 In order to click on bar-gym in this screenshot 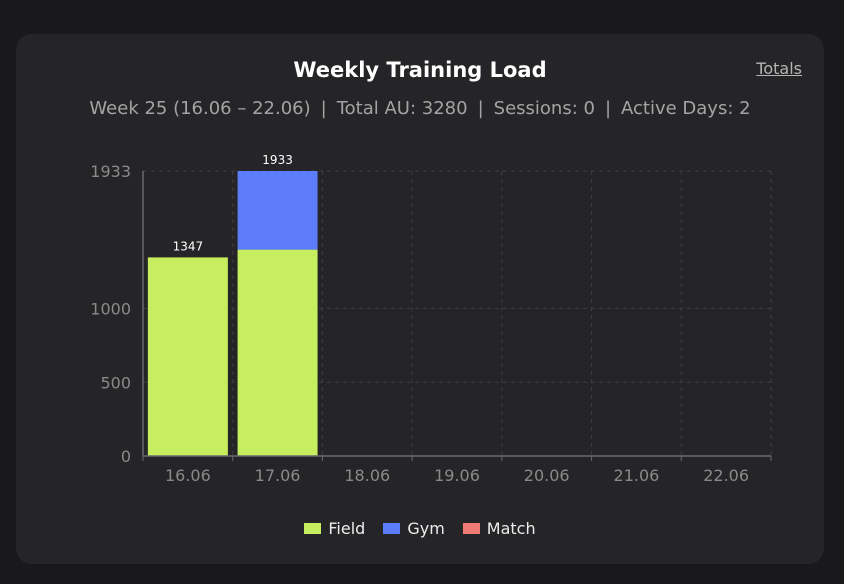, I will do `click(277, 210)`.